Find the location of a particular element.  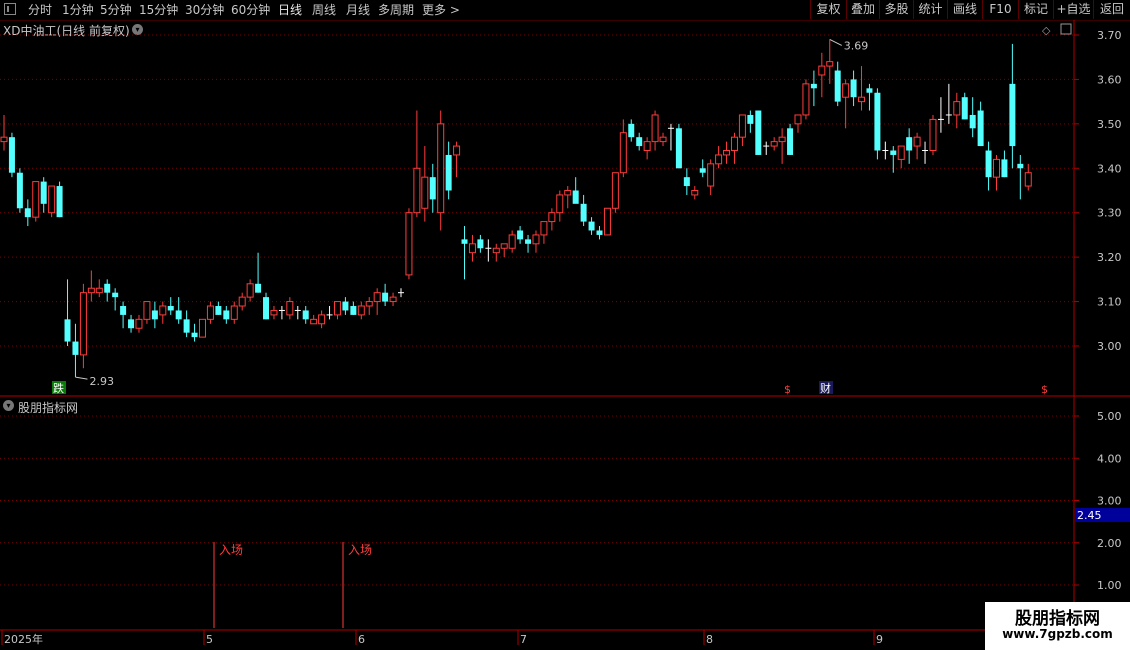

watermark-url: www.7gpzb.com is located at coordinates (1057, 634).